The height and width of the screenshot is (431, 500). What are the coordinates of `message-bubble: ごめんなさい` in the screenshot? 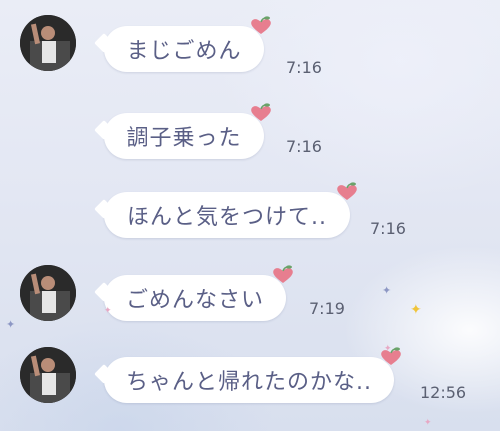 It's located at (198, 293).